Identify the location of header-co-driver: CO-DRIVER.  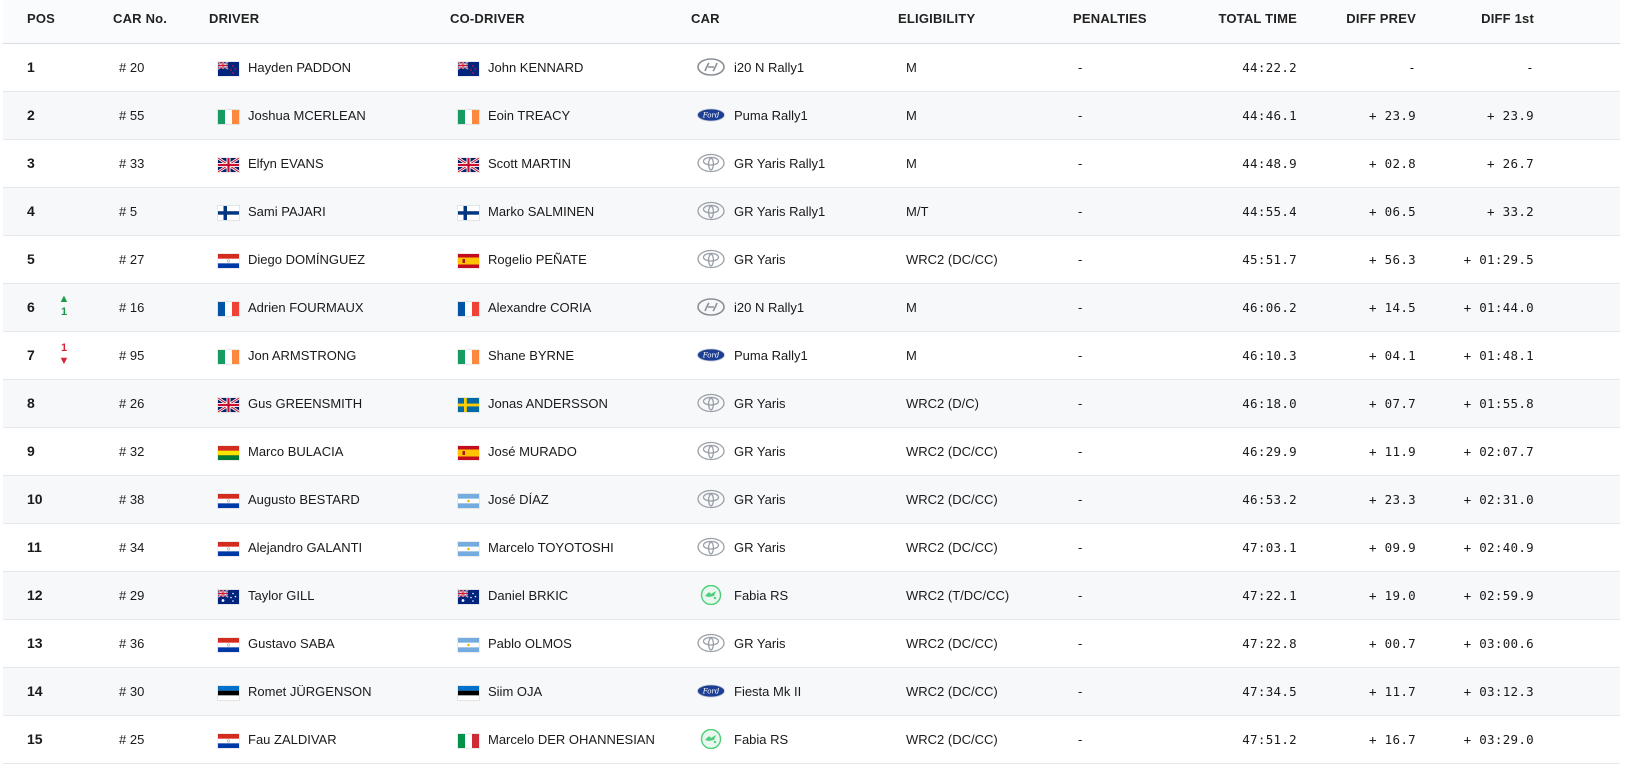
(487, 18).